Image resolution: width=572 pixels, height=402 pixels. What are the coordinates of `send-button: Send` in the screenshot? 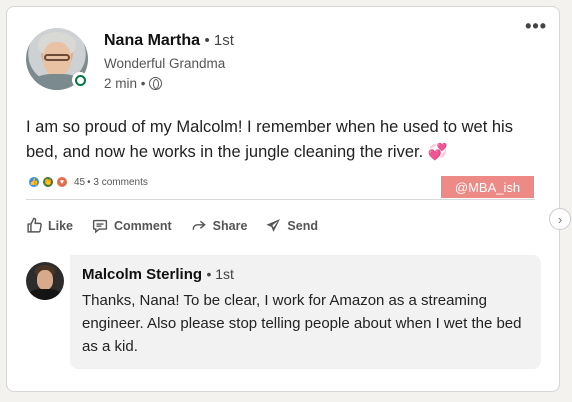 It's located at (291, 225).